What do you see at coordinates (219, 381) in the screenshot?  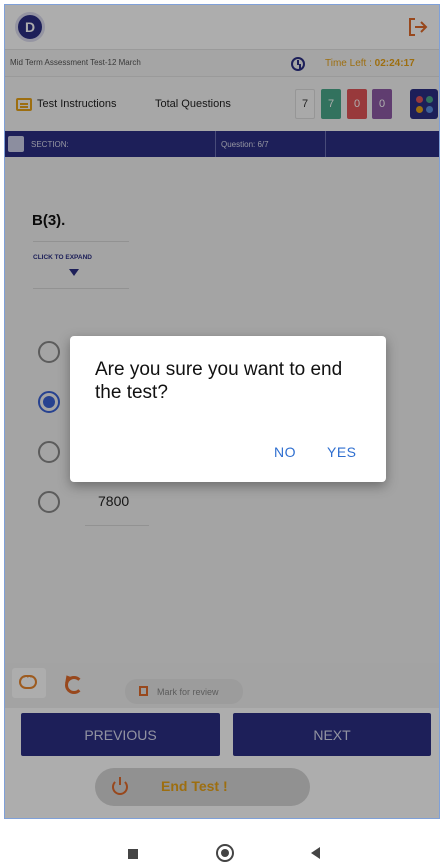 I see `dialog-message: Are you sure you want to end the test?` at bounding box center [219, 381].